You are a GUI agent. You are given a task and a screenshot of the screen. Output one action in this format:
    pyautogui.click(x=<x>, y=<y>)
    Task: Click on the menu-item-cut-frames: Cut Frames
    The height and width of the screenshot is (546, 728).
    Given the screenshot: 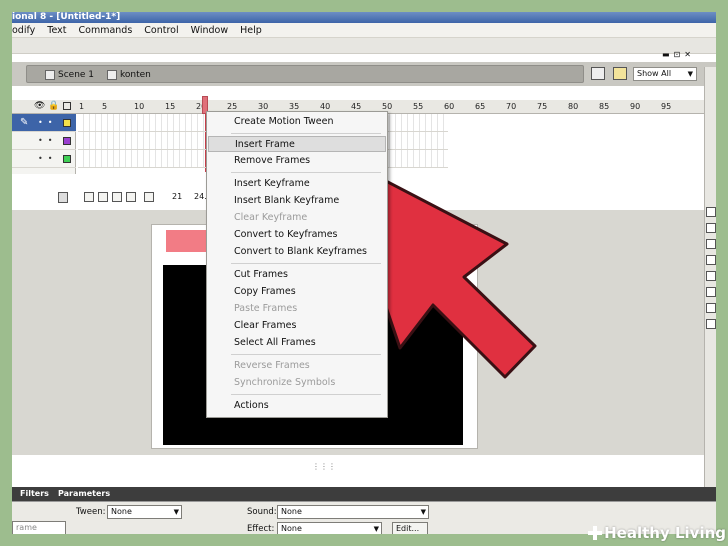 What is the action you would take?
    pyautogui.click(x=297, y=275)
    